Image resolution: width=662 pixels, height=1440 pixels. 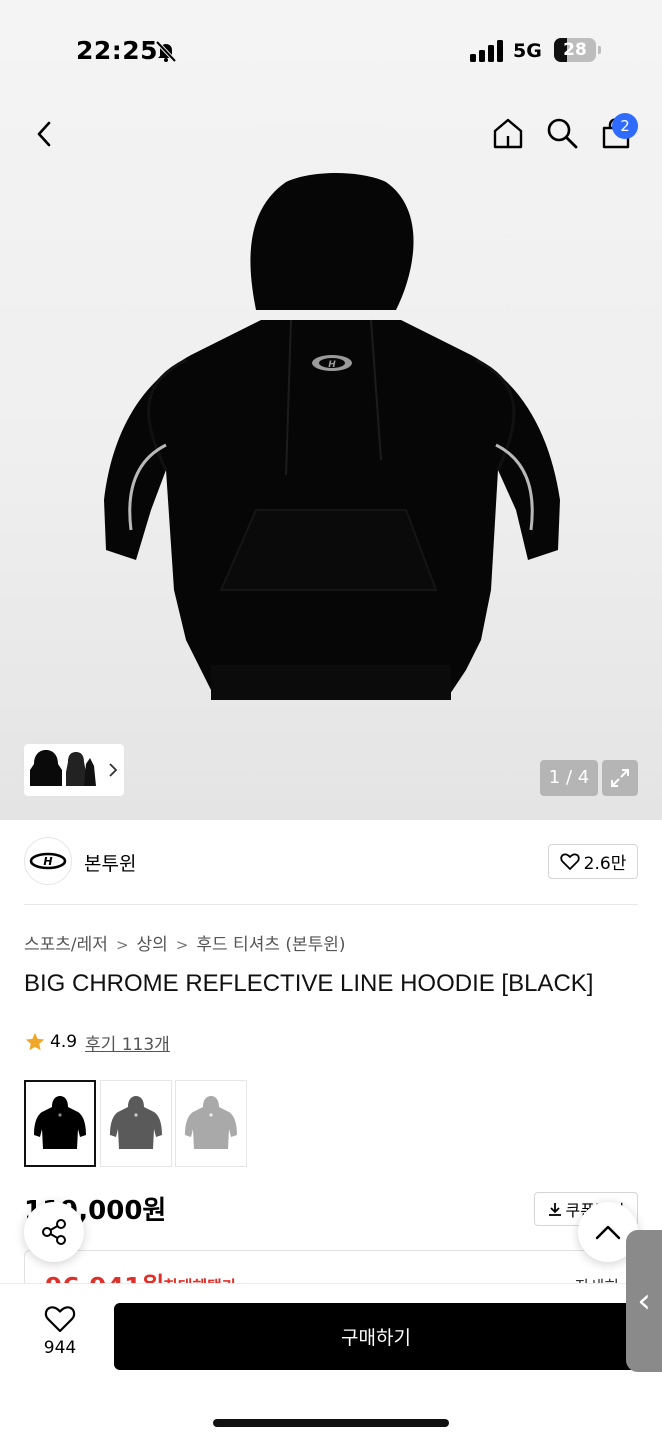 I want to click on breadcrumb: 스포츠/레저 > 상의 > 후드 티셔츠 (본투윈), so click(x=185, y=942).